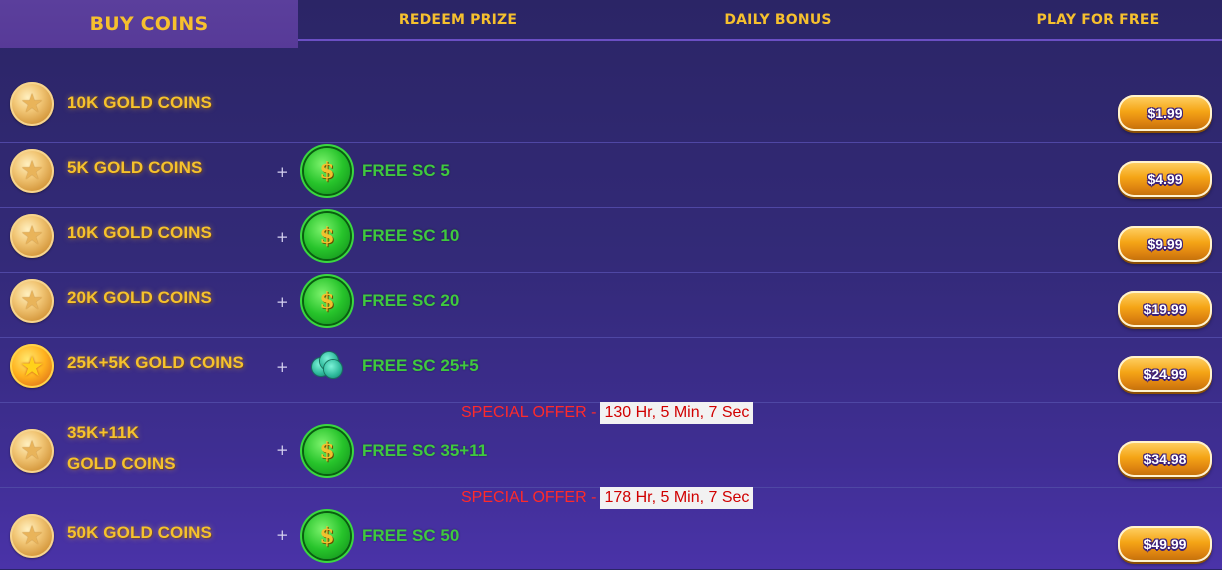  Describe the element at coordinates (411, 300) in the screenshot. I see `free-sc-label: FREE SC 20` at that location.